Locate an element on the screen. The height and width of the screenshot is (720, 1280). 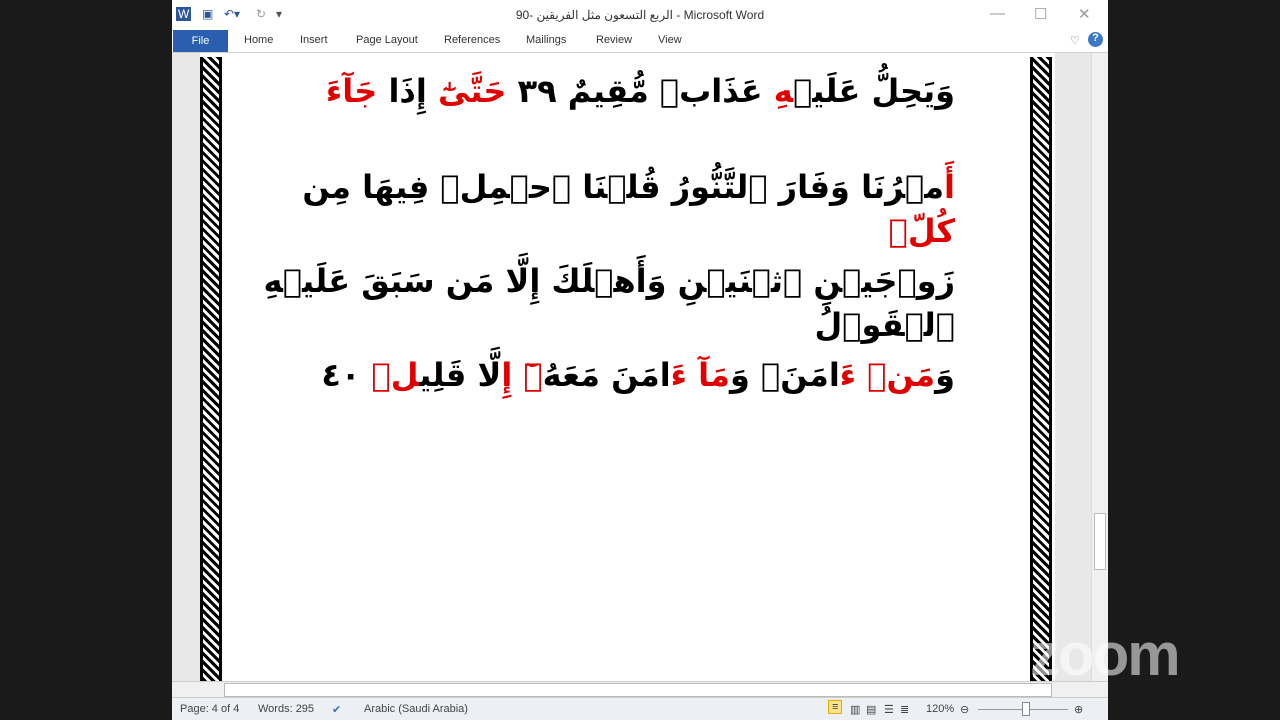
tab-home: Home is located at coordinates (258, 40).